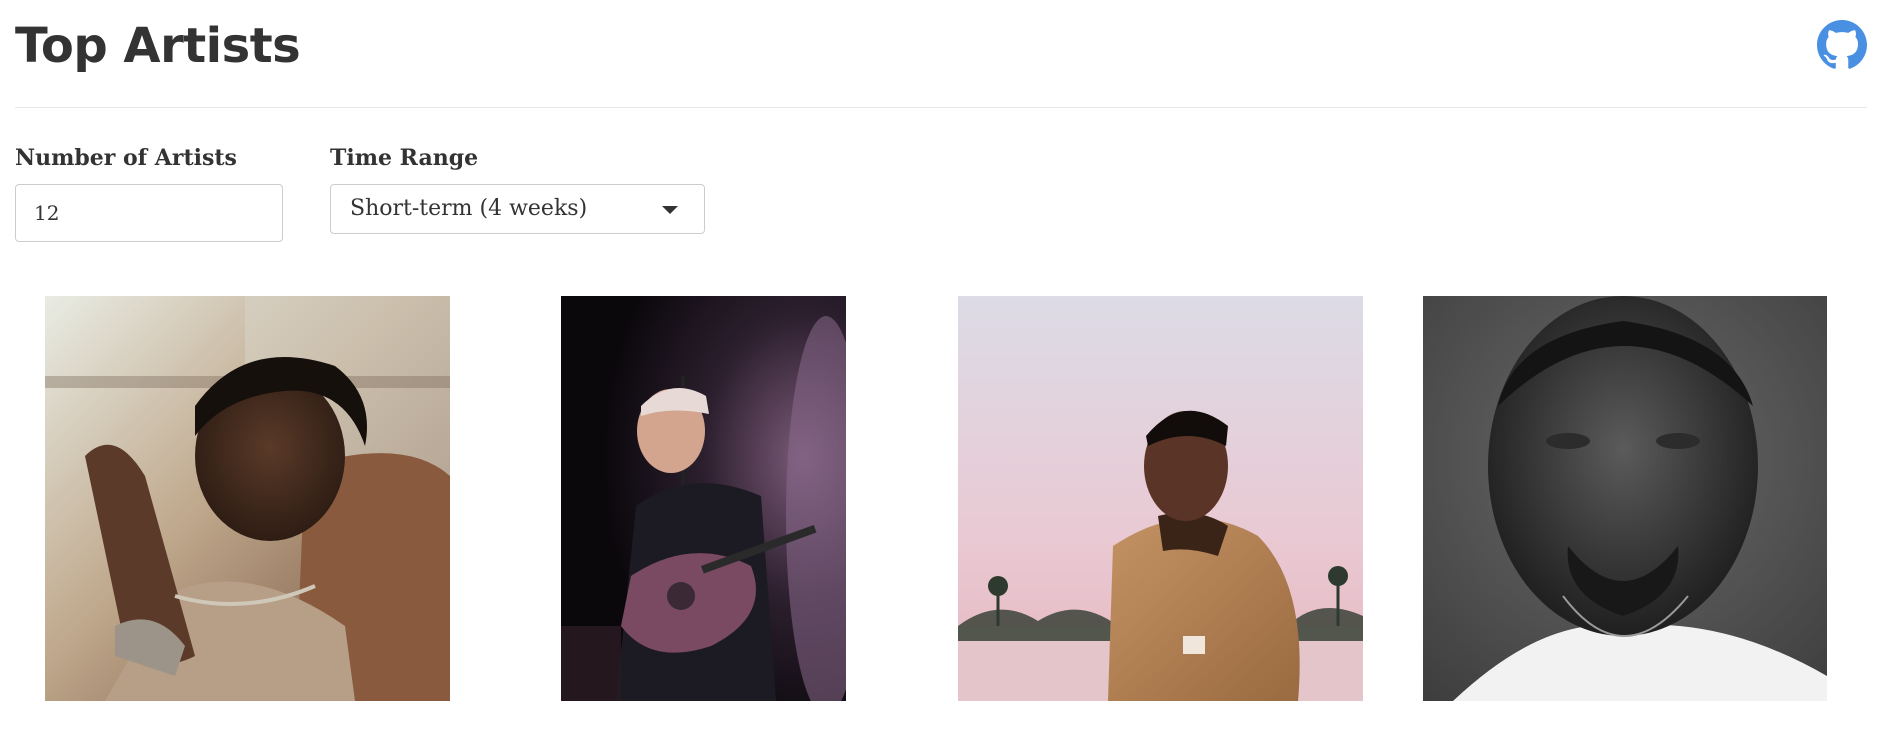  What do you see at coordinates (670, 210) in the screenshot?
I see `chevron-down-icon` at bounding box center [670, 210].